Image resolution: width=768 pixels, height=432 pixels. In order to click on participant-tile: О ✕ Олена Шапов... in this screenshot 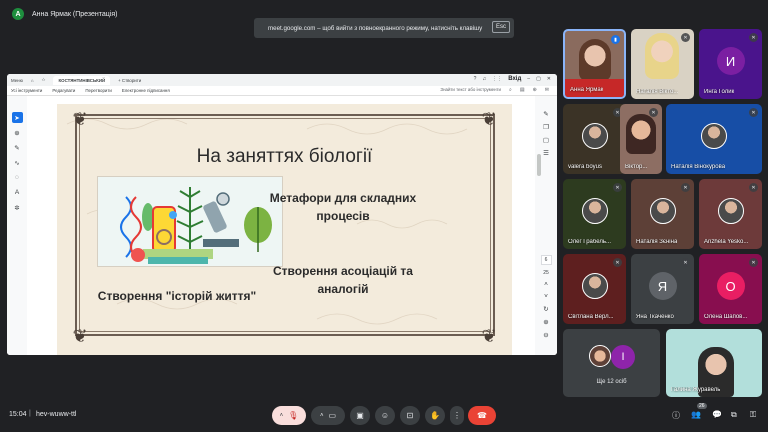, I will do `click(730, 289)`.